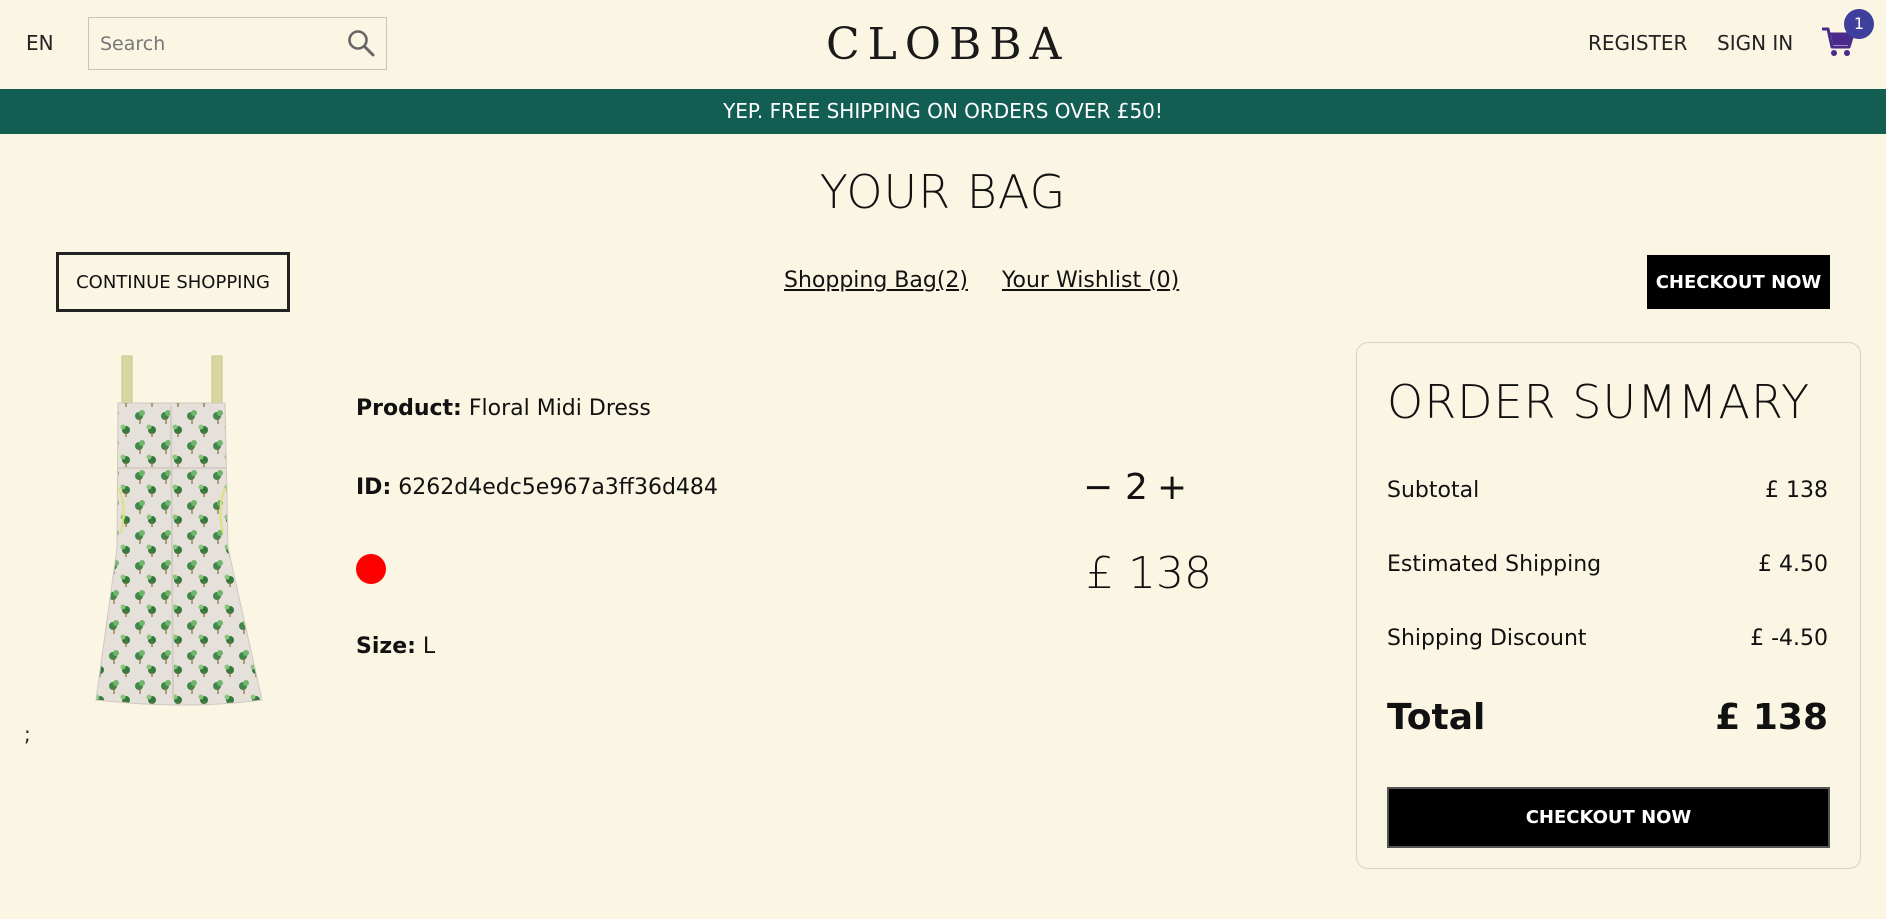  What do you see at coordinates (361, 43) in the screenshot?
I see `search-icon` at bounding box center [361, 43].